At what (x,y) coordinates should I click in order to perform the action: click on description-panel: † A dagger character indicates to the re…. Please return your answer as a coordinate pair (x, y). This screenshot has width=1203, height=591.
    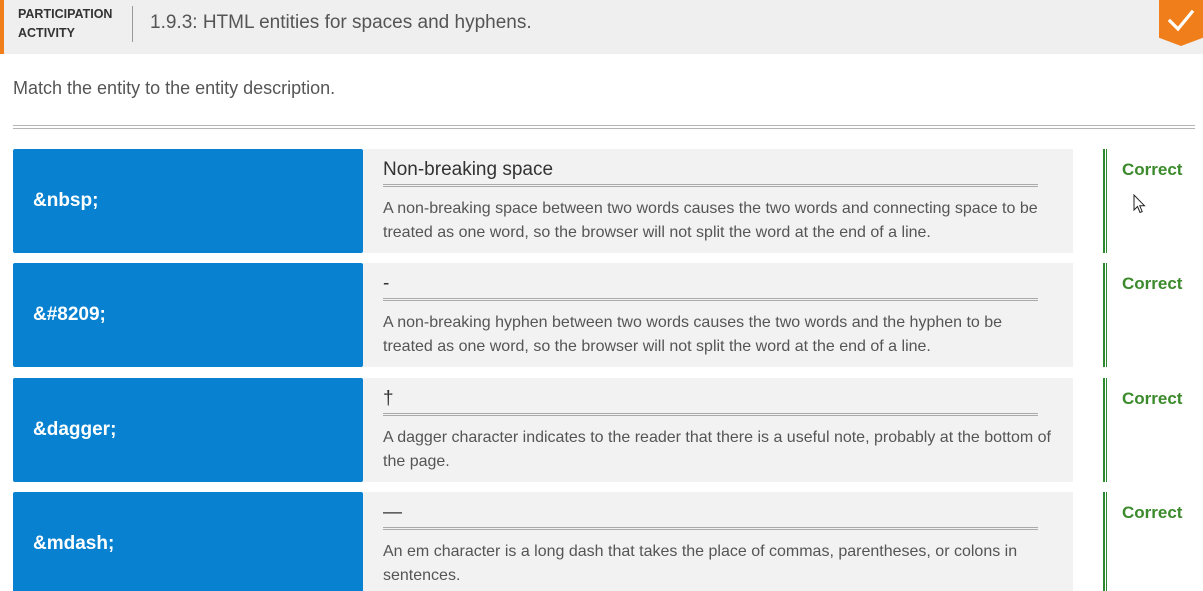
    Looking at the image, I should click on (718, 430).